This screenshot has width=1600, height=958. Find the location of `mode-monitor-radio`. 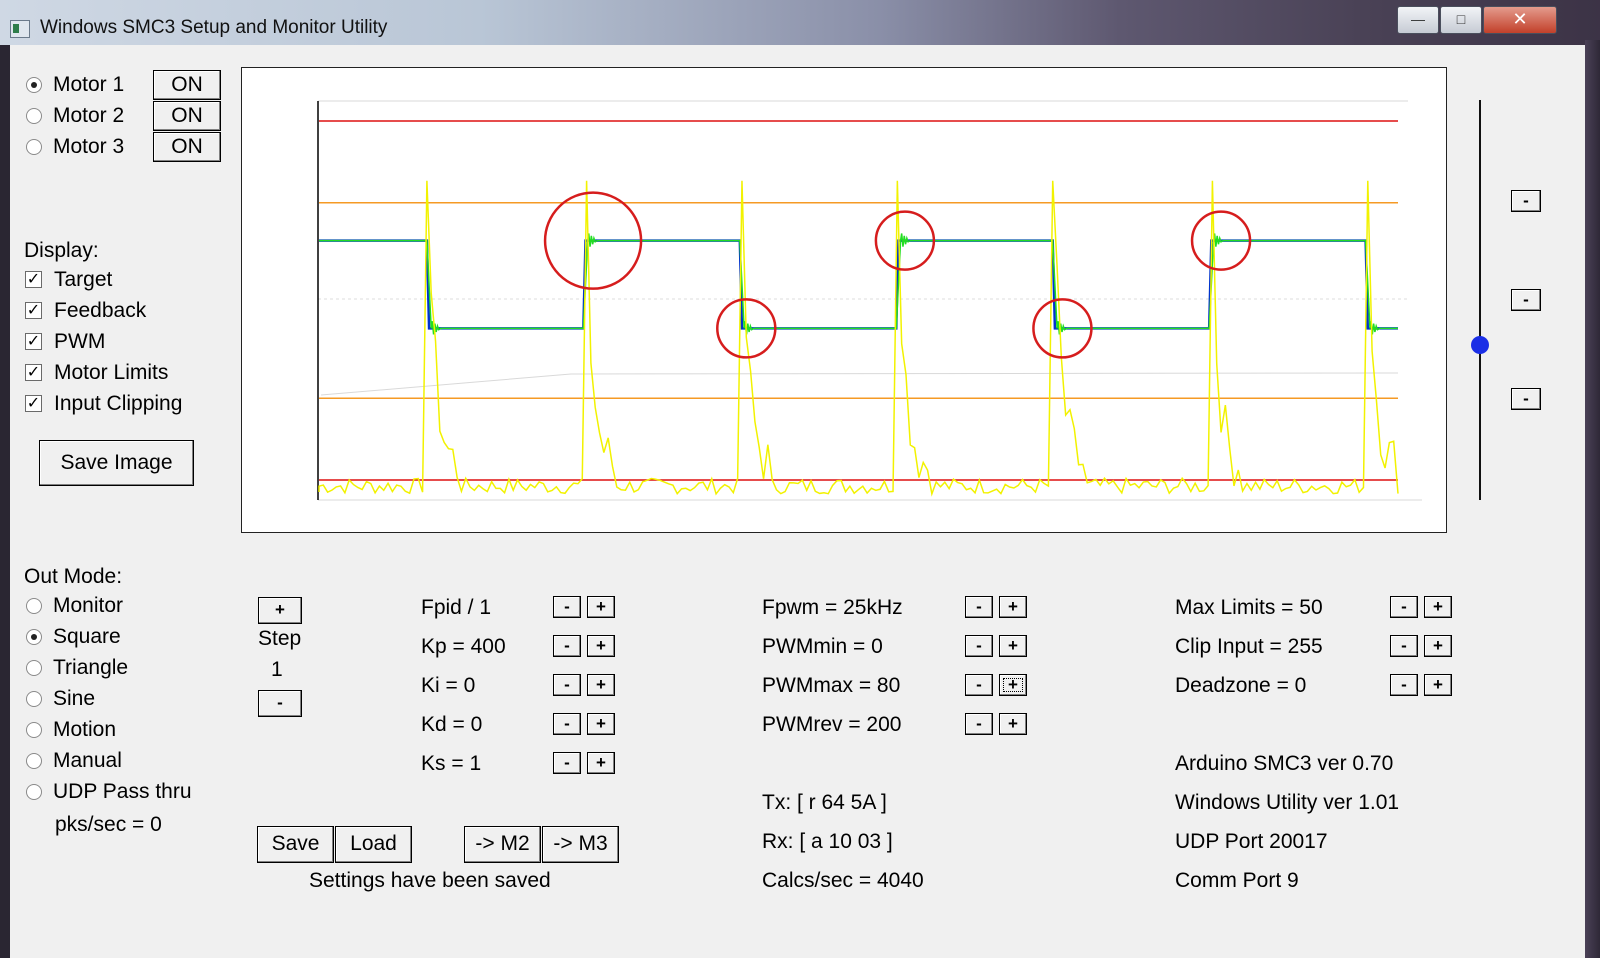

mode-monitor-radio is located at coordinates (34, 606).